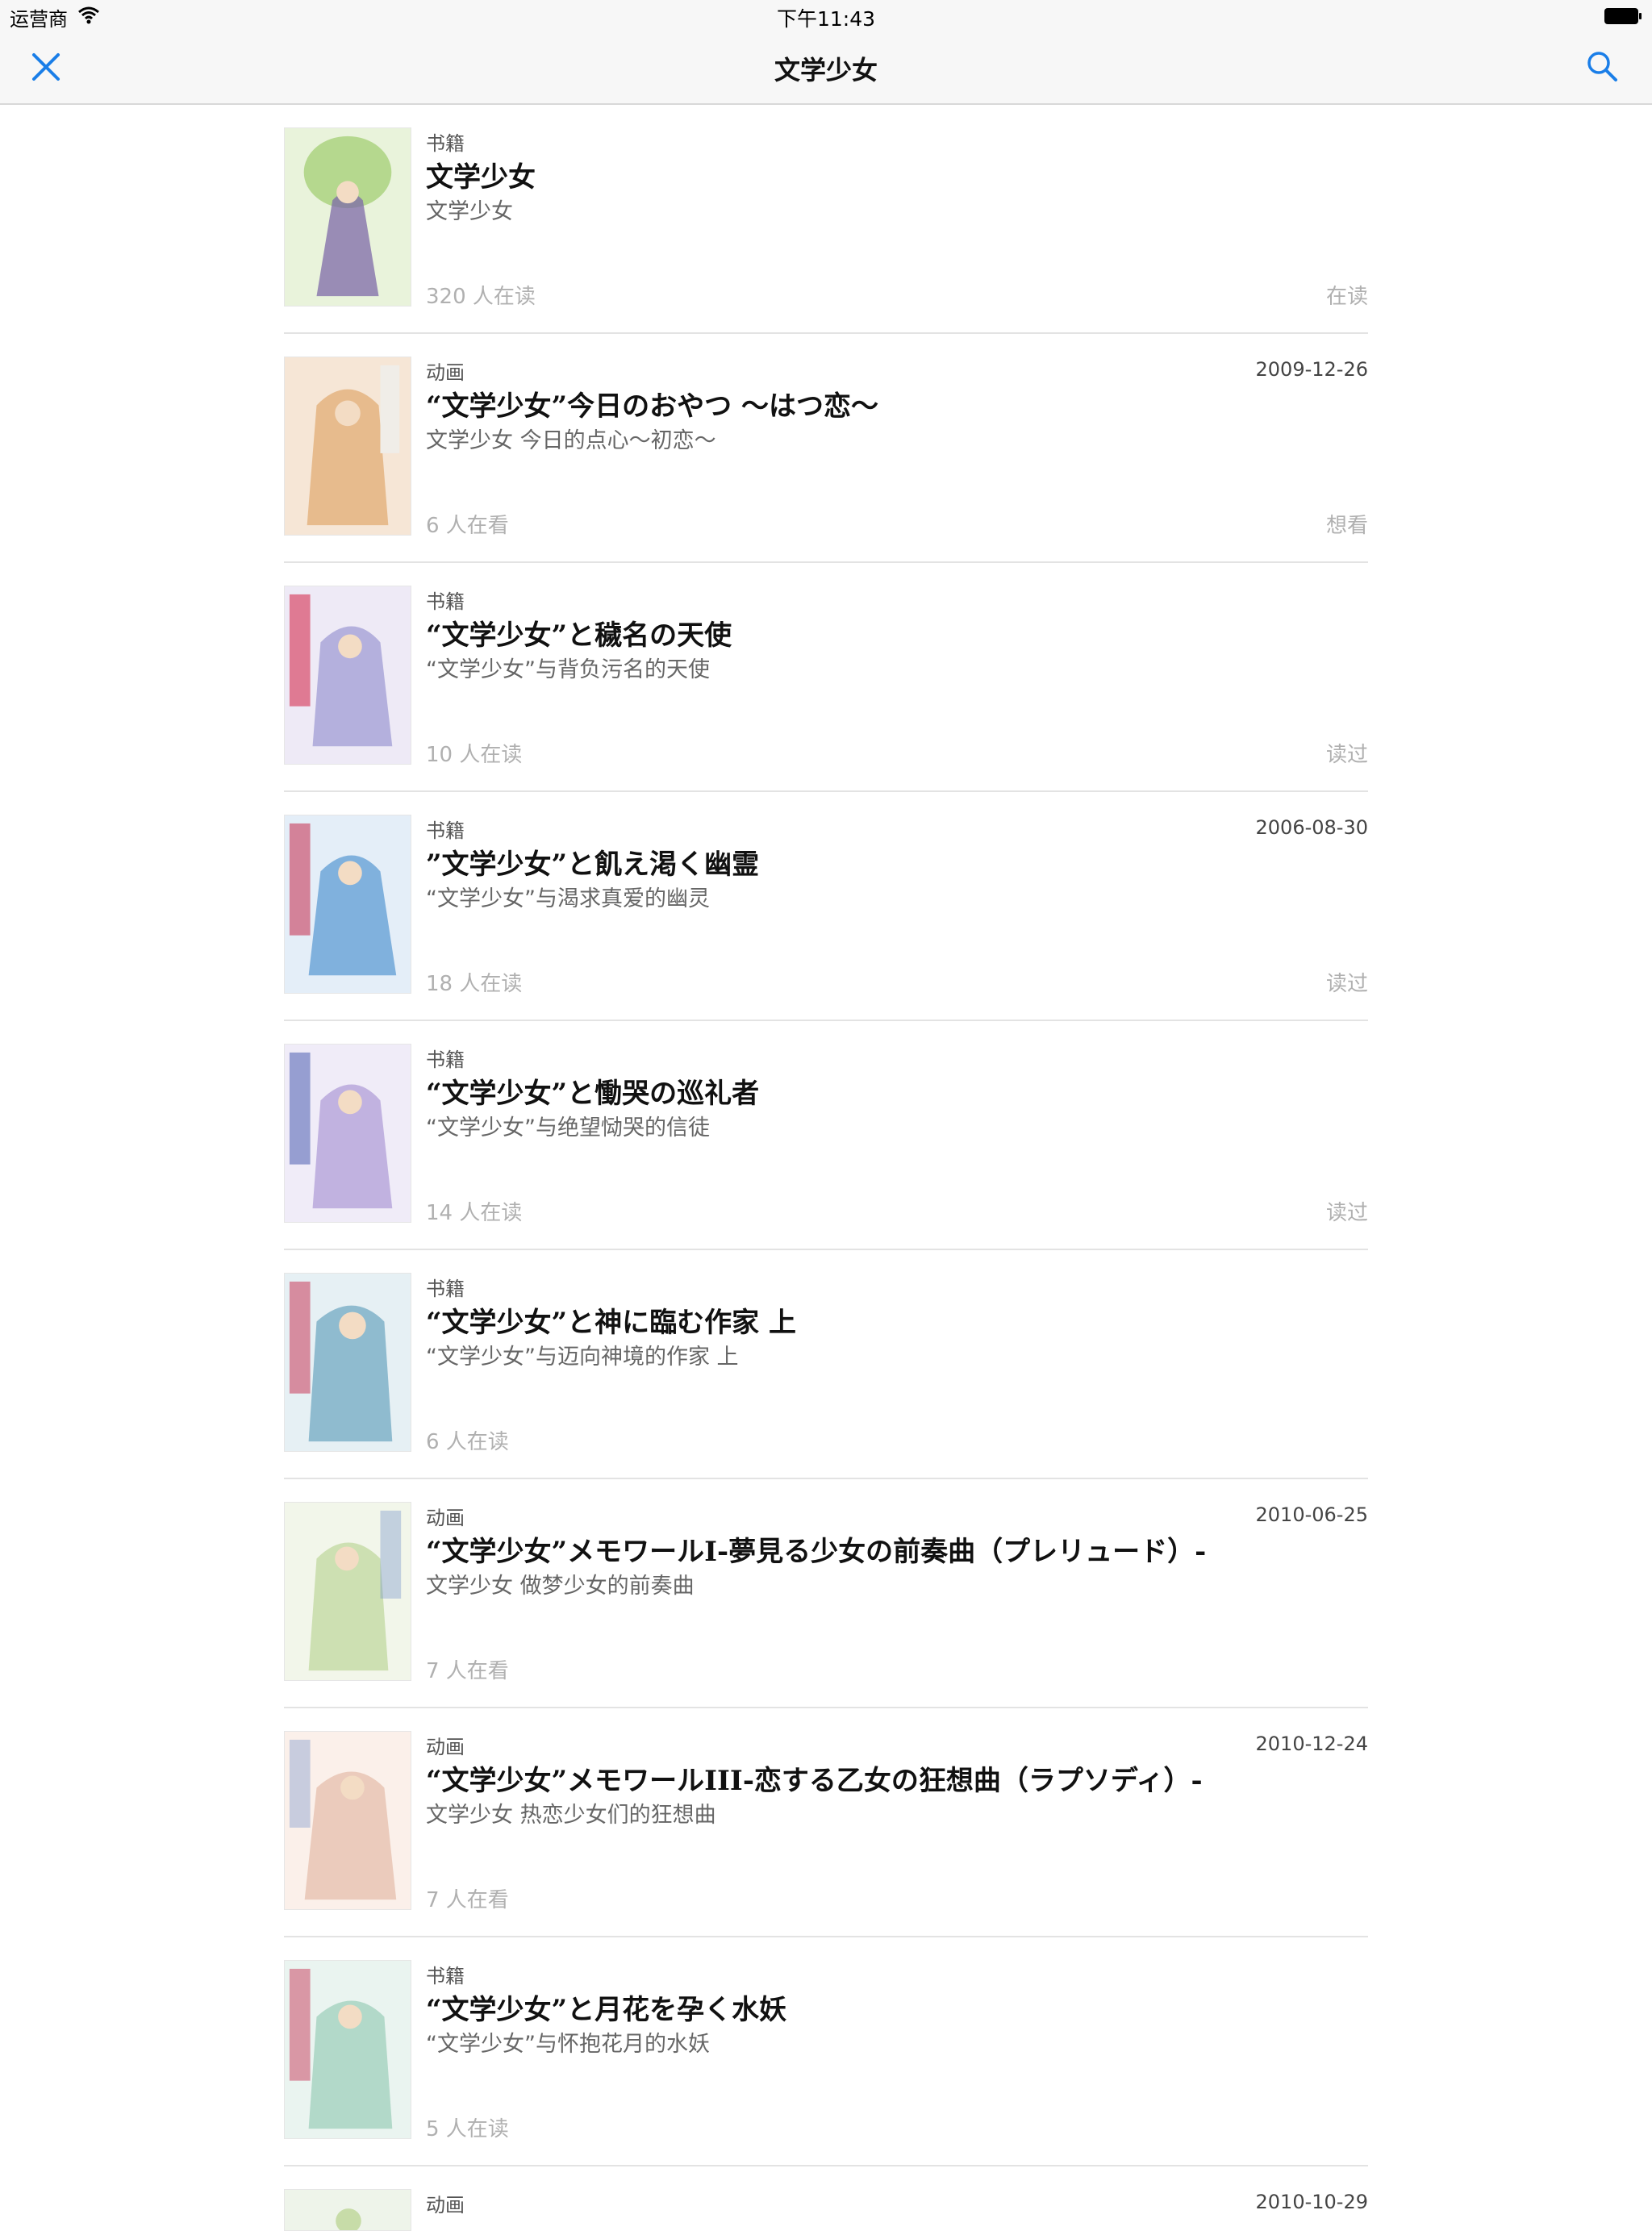  I want to click on item-date: 2010-06-25, so click(1311, 1514).